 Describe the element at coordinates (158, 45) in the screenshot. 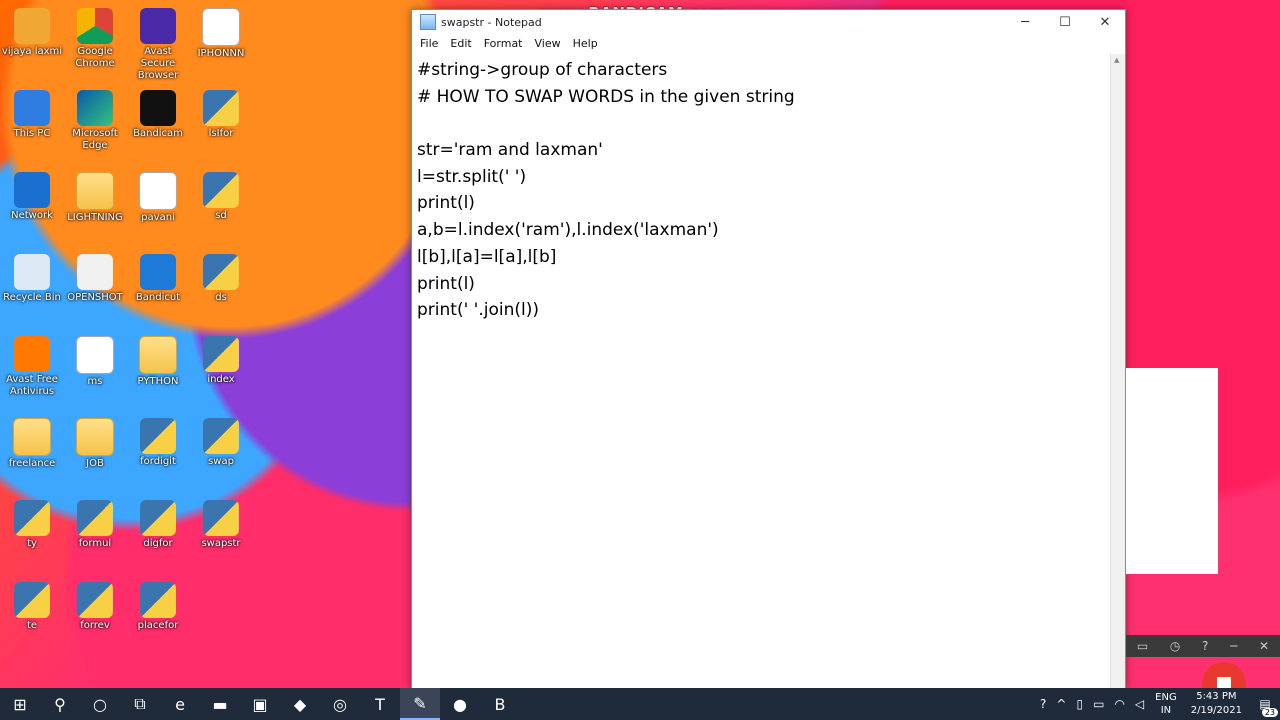

I see `desktop-icon: Avast Secure Browser` at that location.